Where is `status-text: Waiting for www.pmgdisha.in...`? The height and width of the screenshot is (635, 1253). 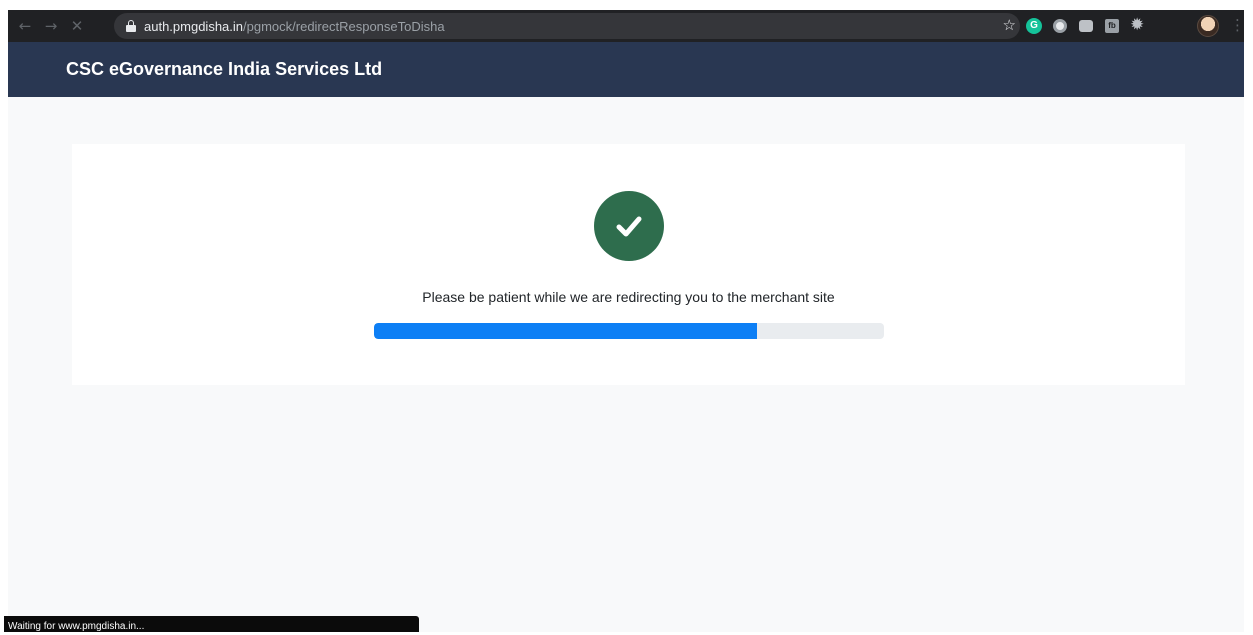
status-text: Waiting for www.pmgdisha.in... is located at coordinates (76, 626).